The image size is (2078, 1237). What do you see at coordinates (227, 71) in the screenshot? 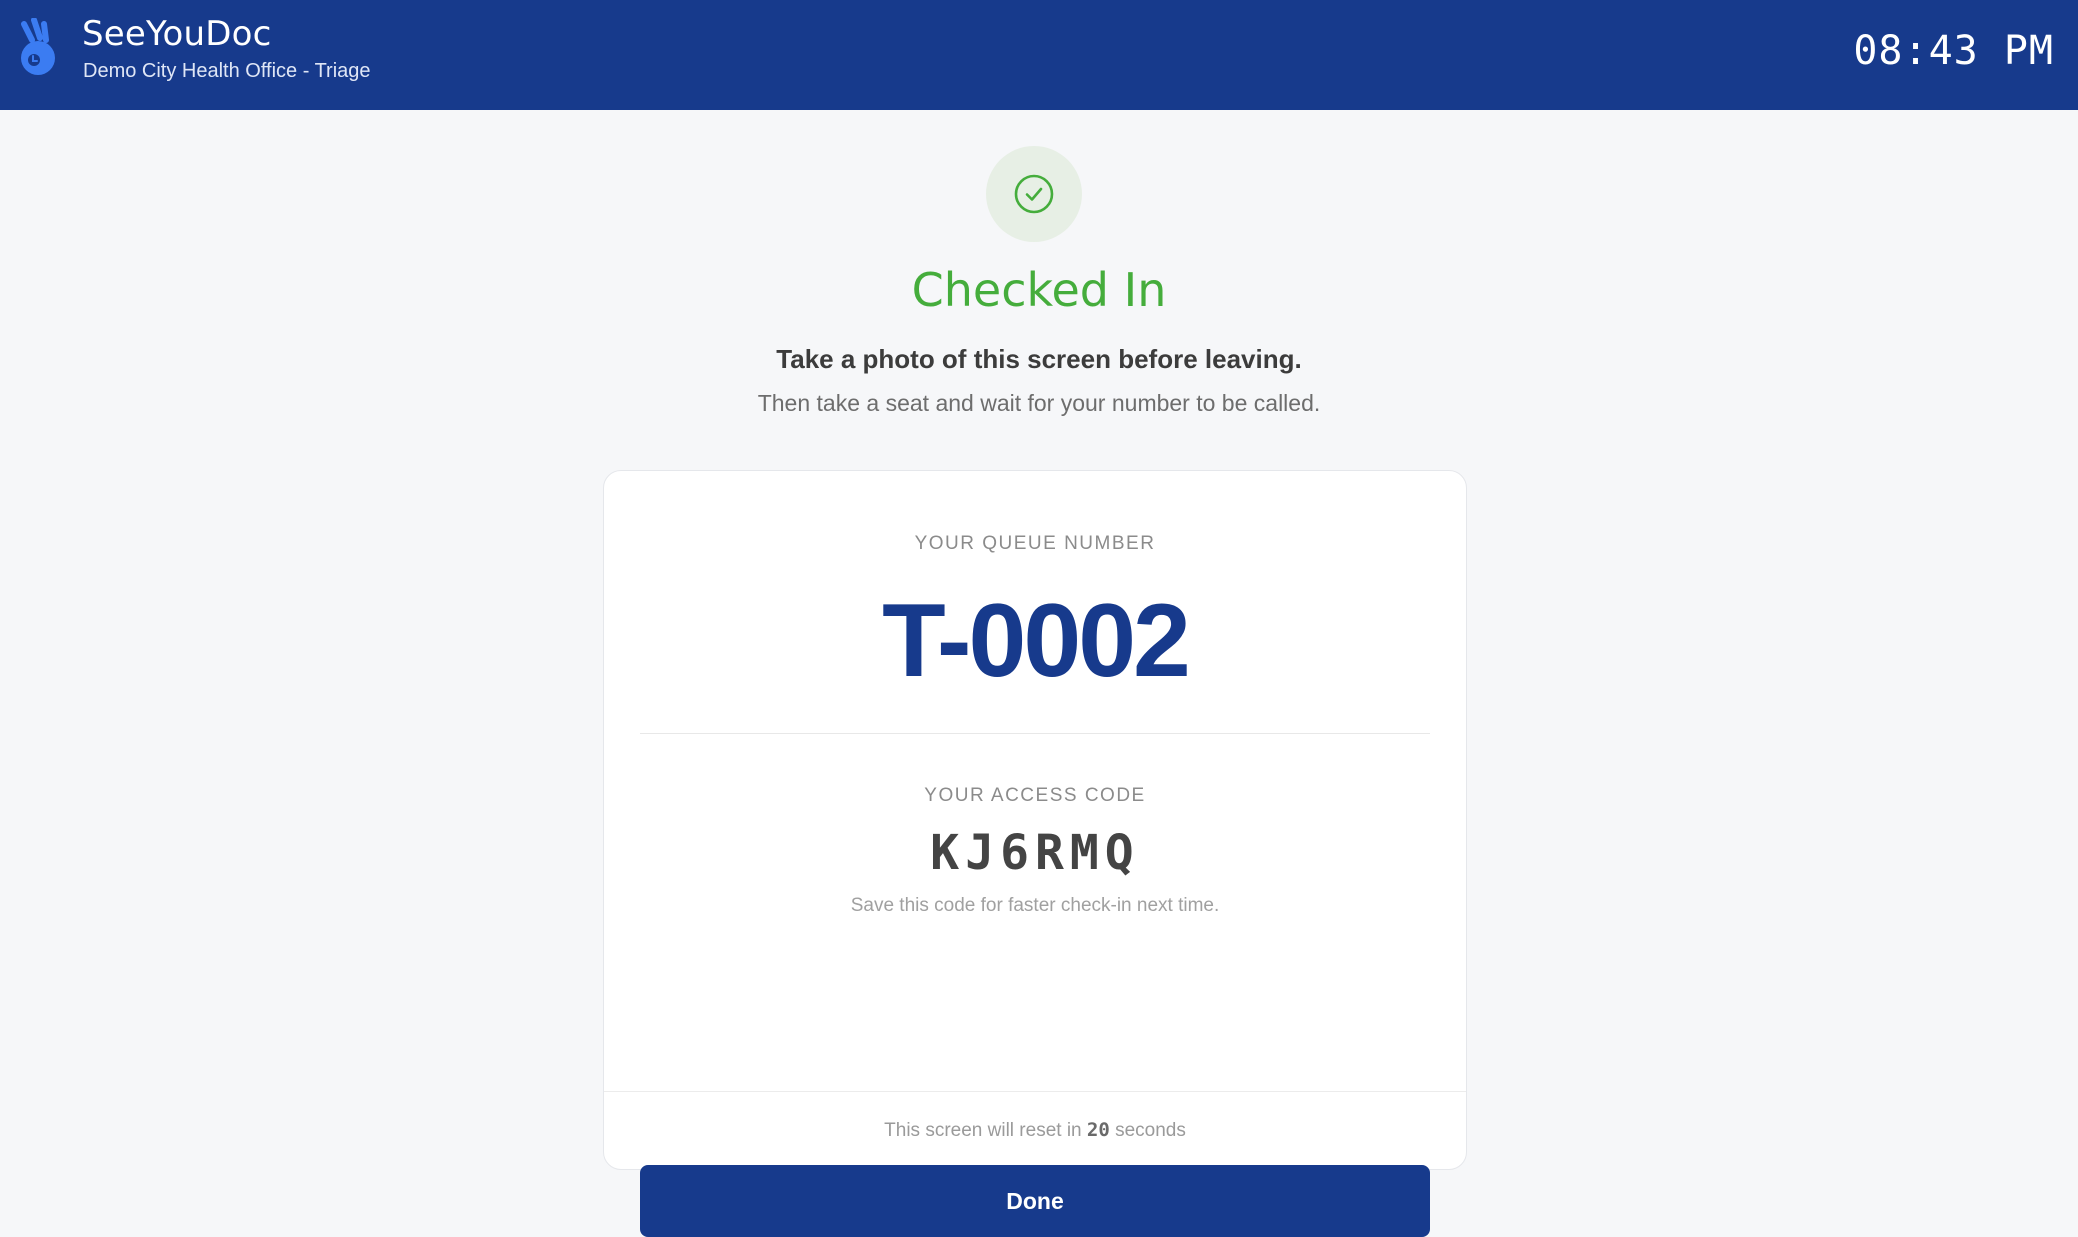
I see `office-subtitle: Demo City Health Office - Triage` at bounding box center [227, 71].